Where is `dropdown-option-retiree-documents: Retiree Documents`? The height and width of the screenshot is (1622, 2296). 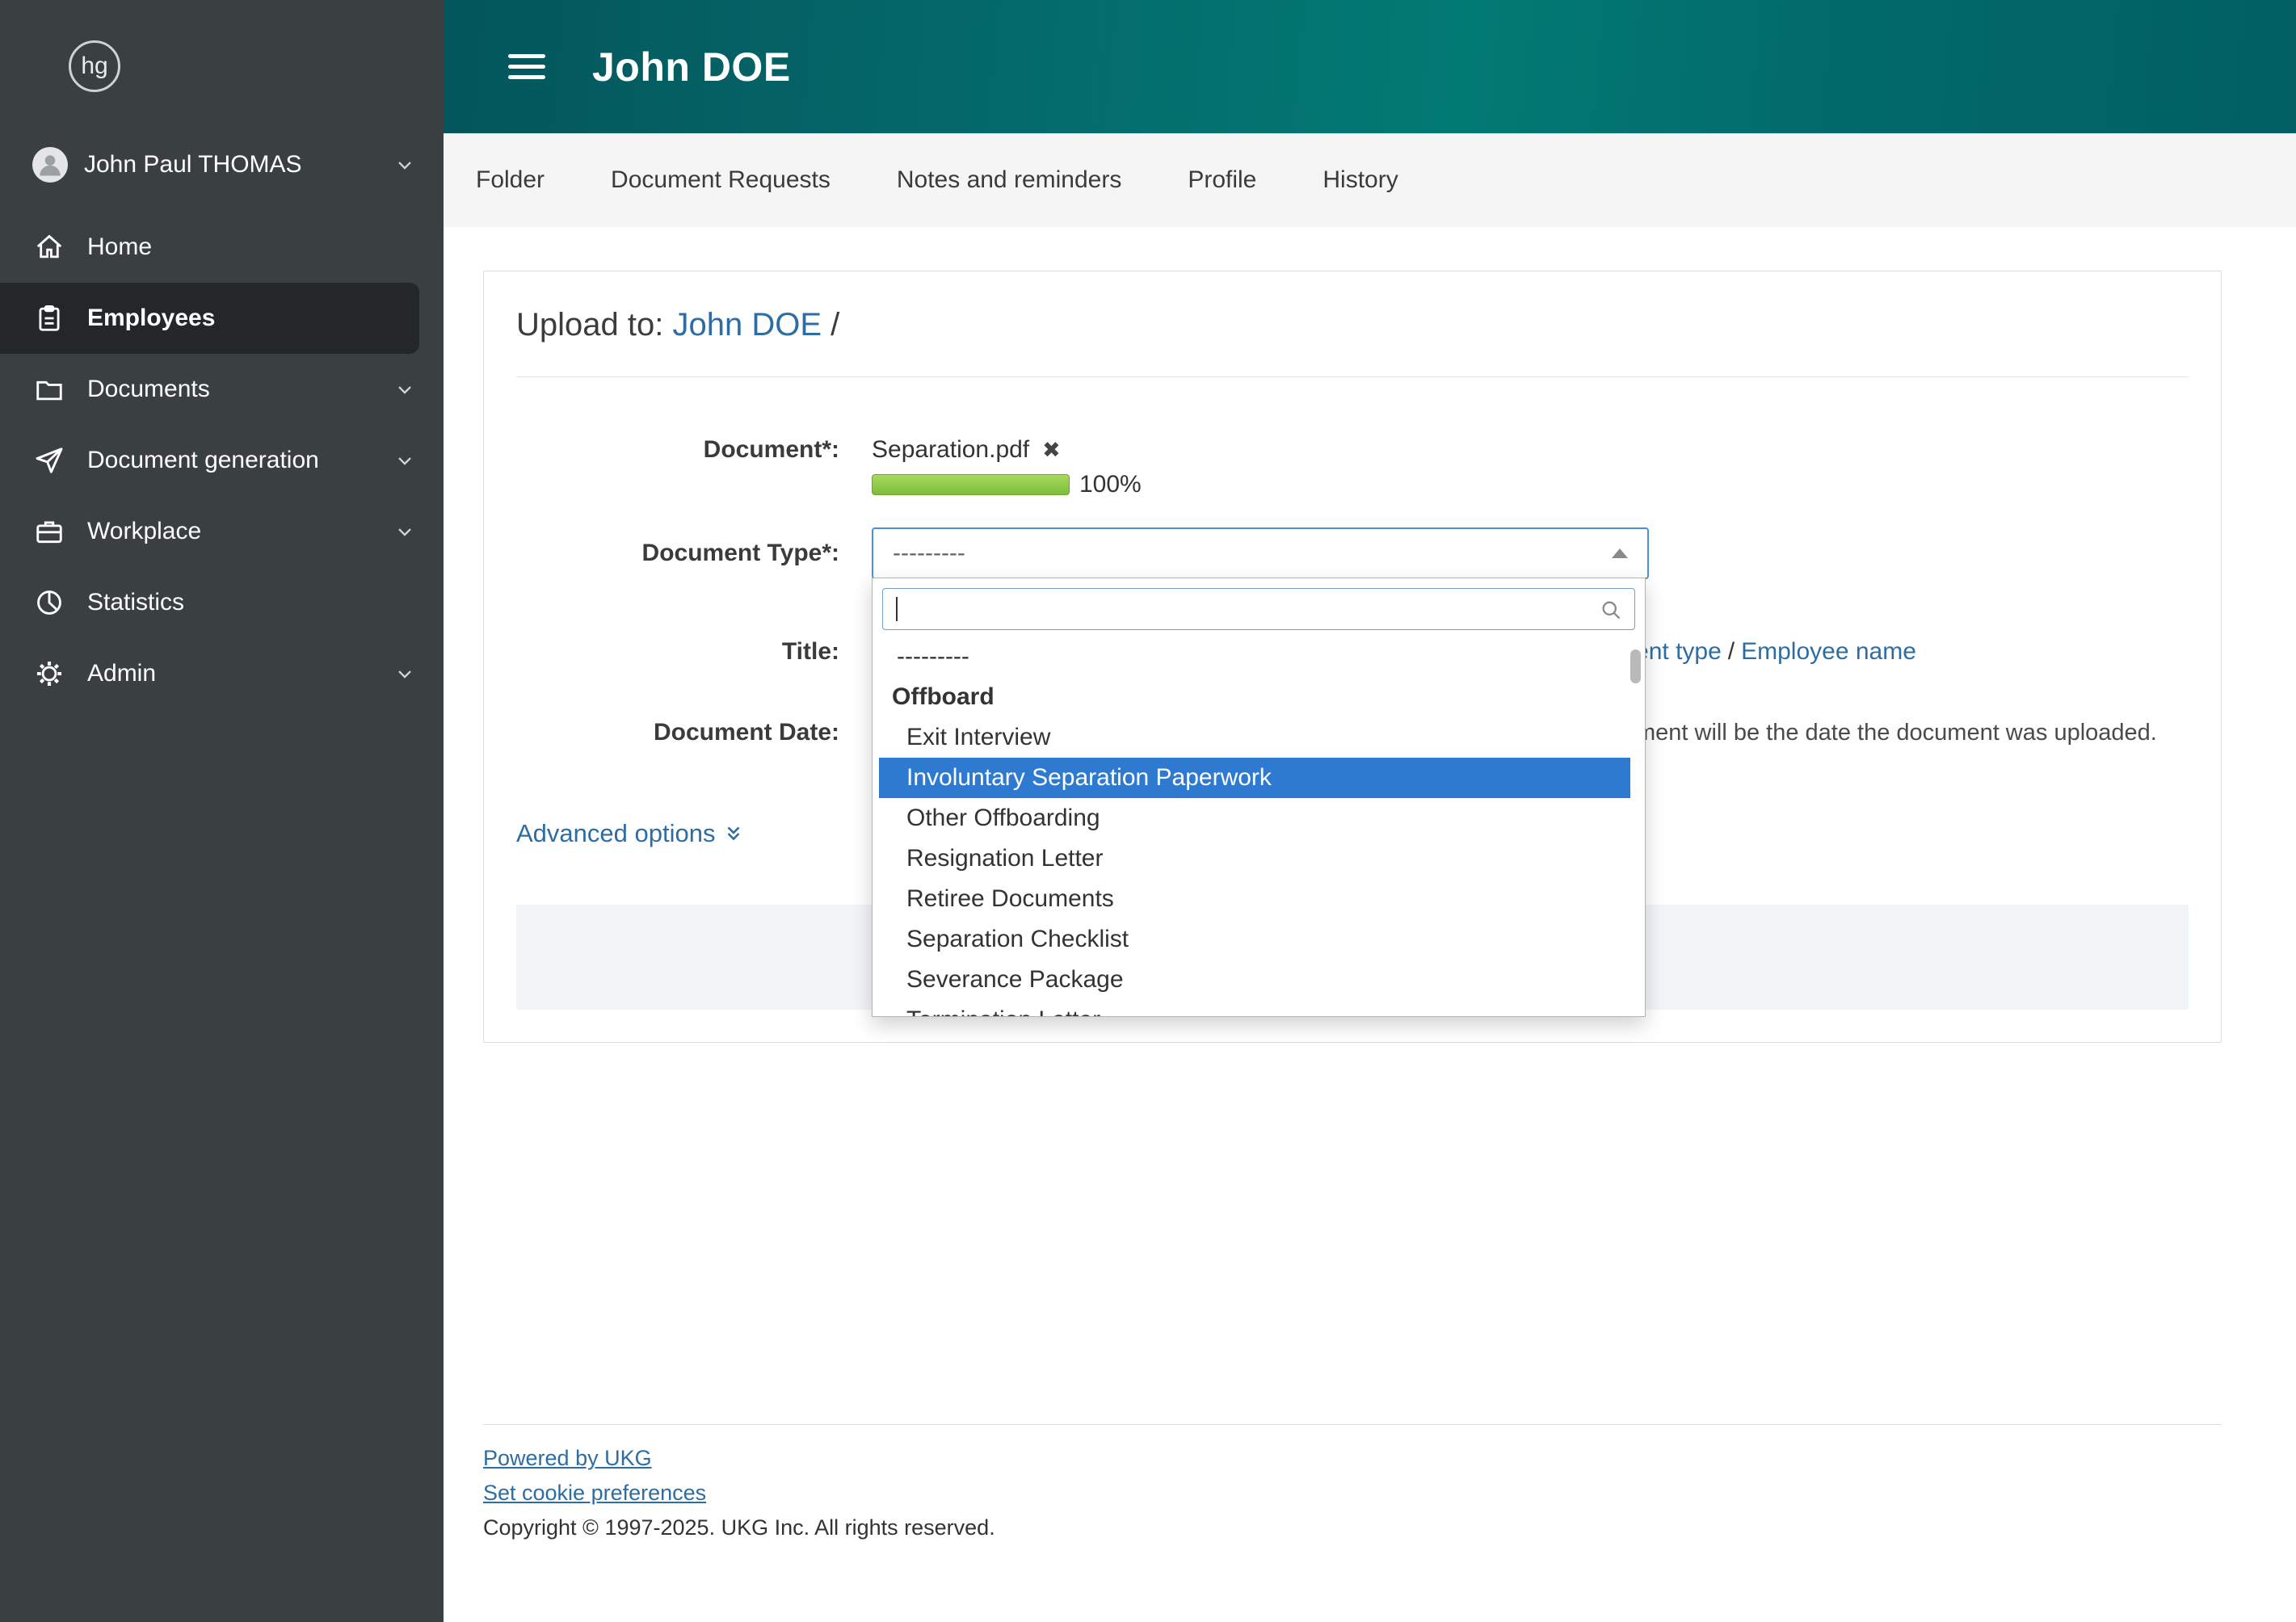
dropdown-option-retiree-documents: Retiree Documents is located at coordinates (1259, 899).